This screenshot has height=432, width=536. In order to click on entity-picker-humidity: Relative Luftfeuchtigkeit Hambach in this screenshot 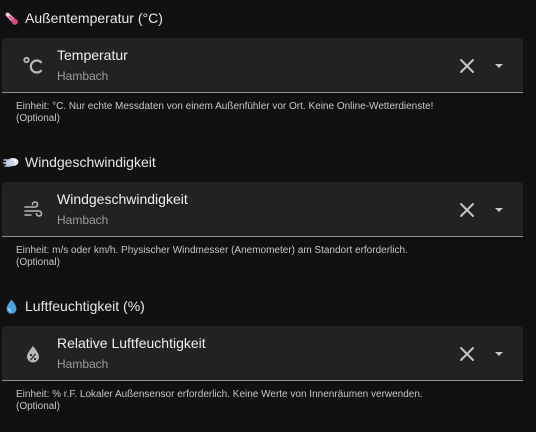, I will do `click(262, 353)`.